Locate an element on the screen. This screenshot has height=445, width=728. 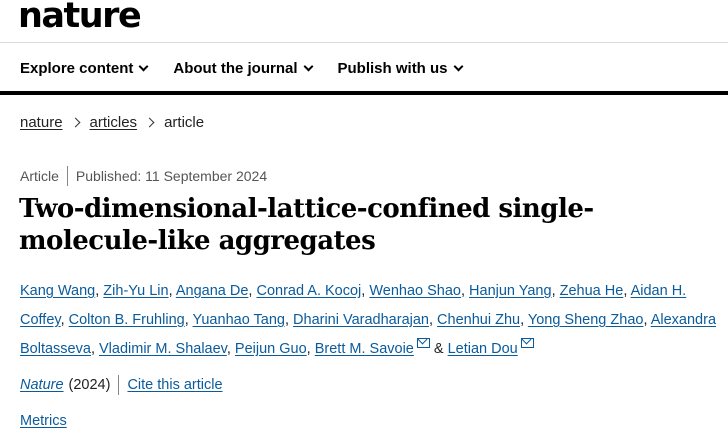
author-link: Colton B. Fruhling is located at coordinates (127, 320).